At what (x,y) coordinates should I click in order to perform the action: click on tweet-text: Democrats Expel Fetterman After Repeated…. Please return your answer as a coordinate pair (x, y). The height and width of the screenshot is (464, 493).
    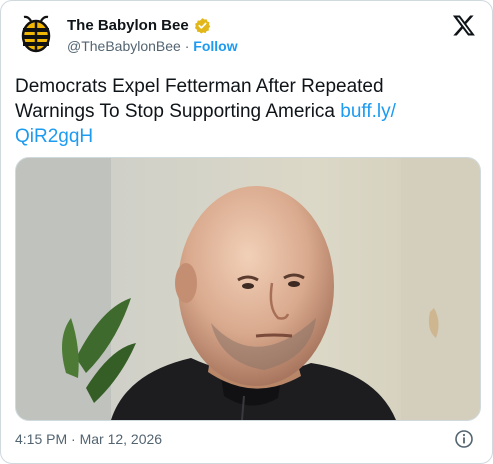
    Looking at the image, I should click on (240, 111).